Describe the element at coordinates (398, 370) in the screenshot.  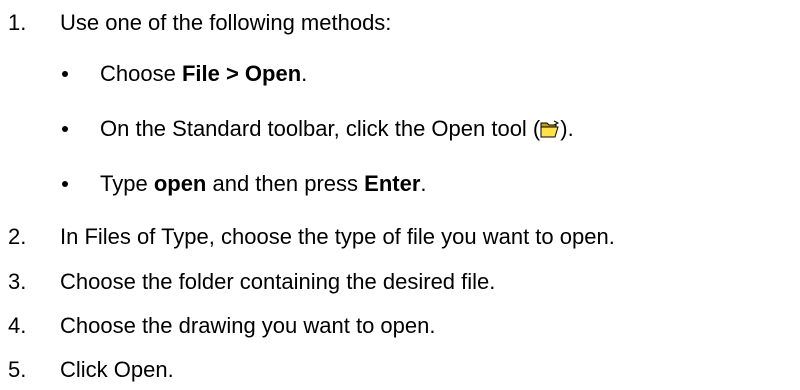
I see `step-5: 5. Click Open.` at that location.